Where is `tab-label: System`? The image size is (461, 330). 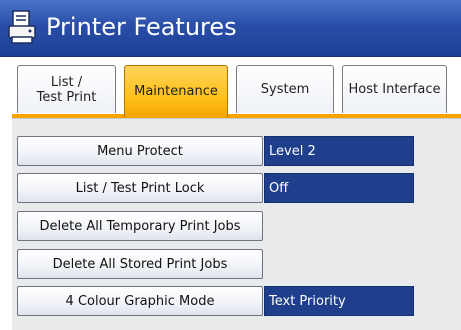 tab-label: System is located at coordinates (285, 89).